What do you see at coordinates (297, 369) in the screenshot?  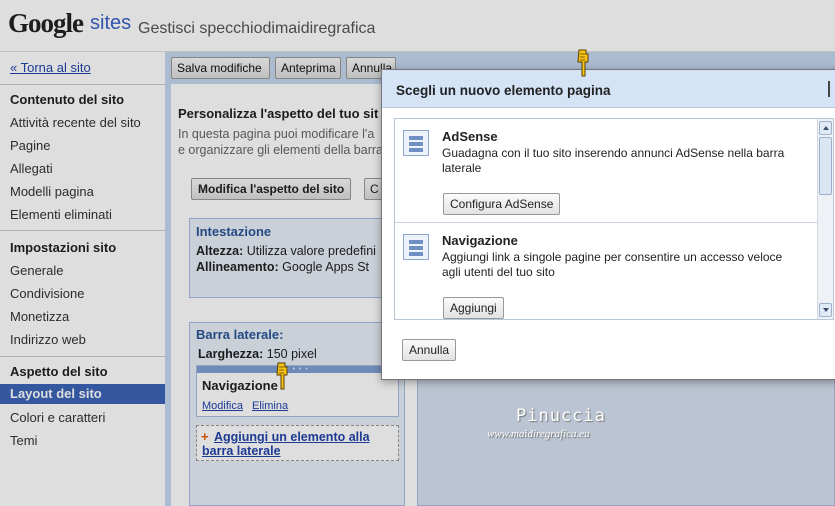 I see `drag-handle: • • • •` at bounding box center [297, 369].